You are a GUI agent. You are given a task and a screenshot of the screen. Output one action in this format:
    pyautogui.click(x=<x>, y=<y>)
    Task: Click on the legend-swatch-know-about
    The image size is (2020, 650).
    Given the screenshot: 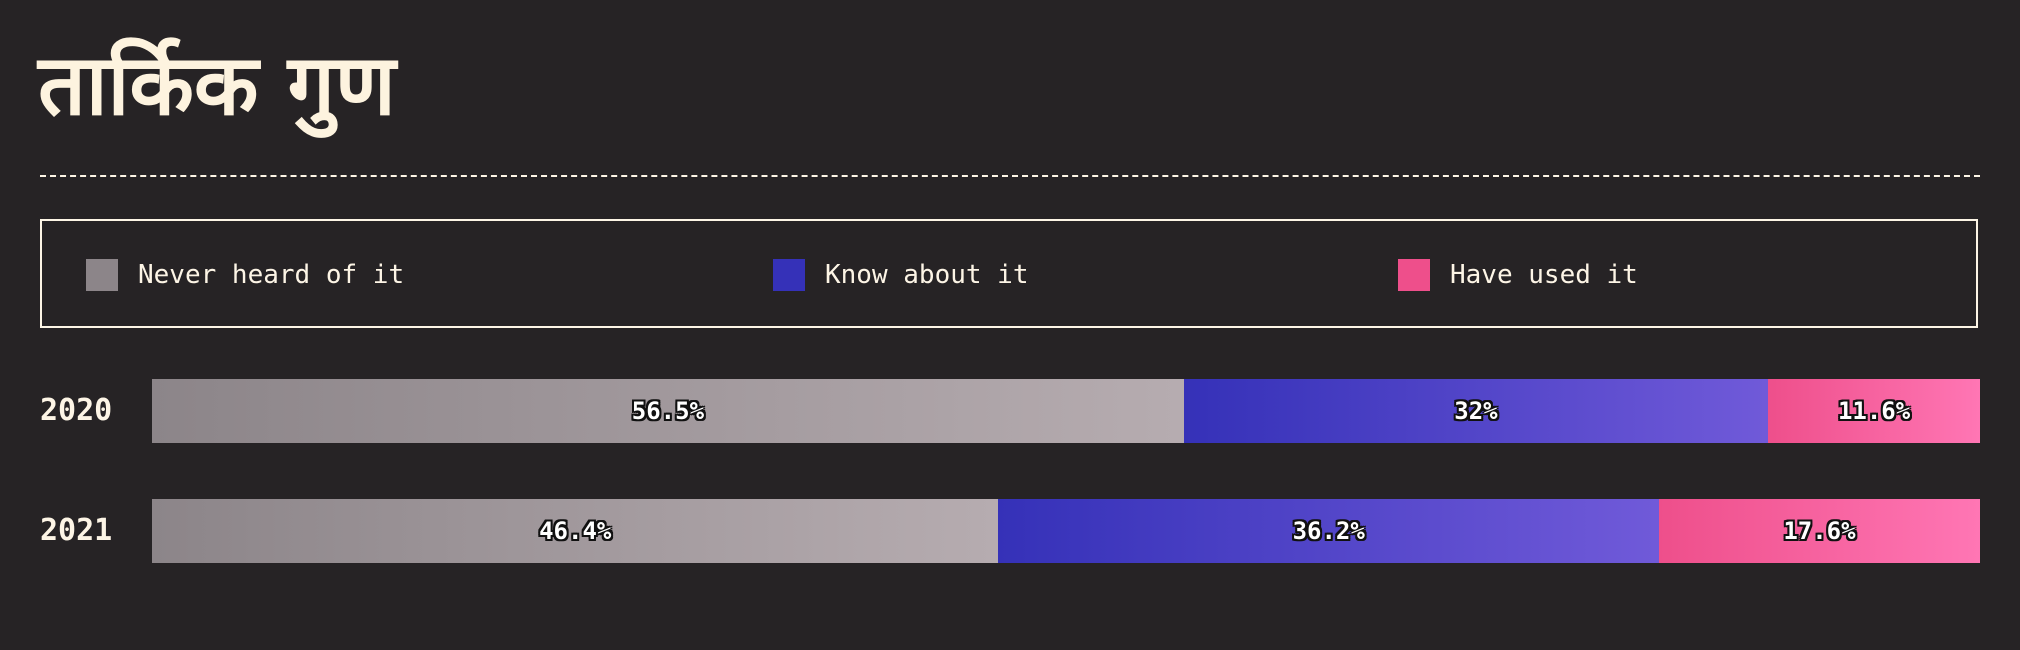 What is the action you would take?
    pyautogui.click(x=789, y=275)
    